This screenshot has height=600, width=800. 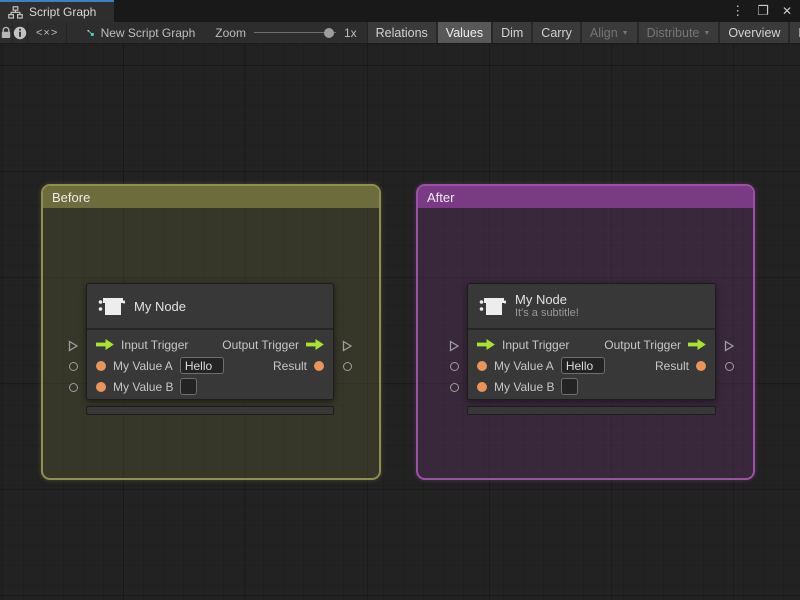 I want to click on dim-button: Dim, so click(x=513, y=32).